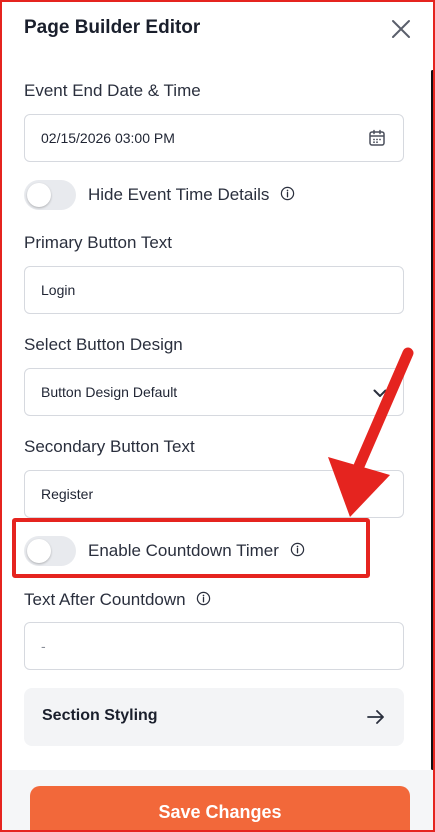  What do you see at coordinates (109, 446) in the screenshot?
I see `secondary-button-label: Secondary Button Text` at bounding box center [109, 446].